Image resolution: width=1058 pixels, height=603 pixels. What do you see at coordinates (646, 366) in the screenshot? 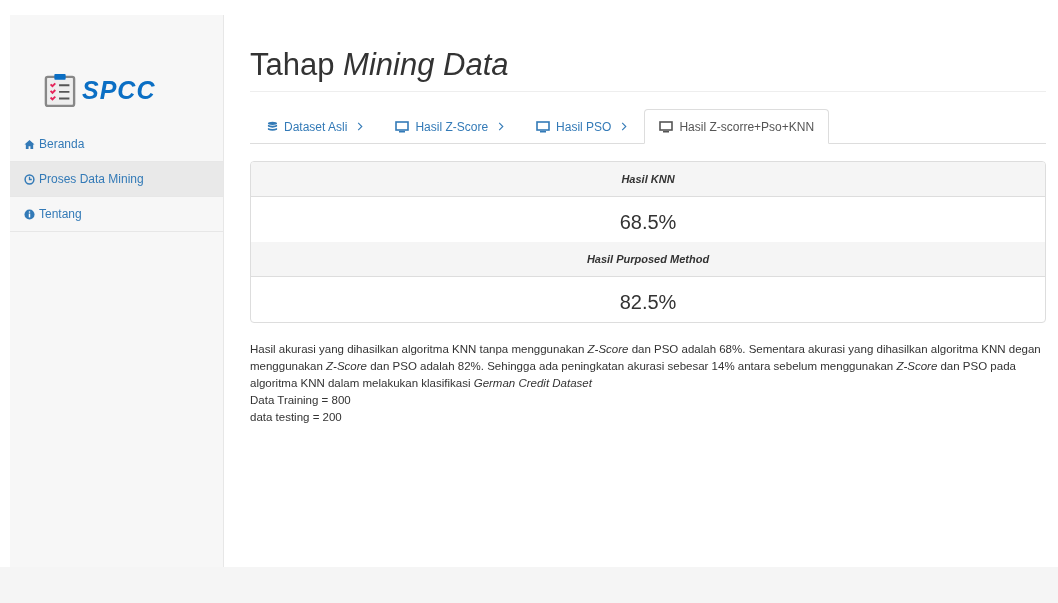
I see `description-text: Hasil akurasi yang dihasilkan algoritma KNN tanpa menggunakan Z-Score dan PSO adalah 68%. Sementara akurasi yang dihasilkan algoritma KNN degan menggunakan Z-Score dan PSO adalah 82%. Sehingga ada peningkatan akurasi sebesar 14% antara sebelum menggunakan Z-Score dan PSO pada algoritma KNN dalam melakukan klasifikasi German Credit Dataset` at bounding box center [646, 366].